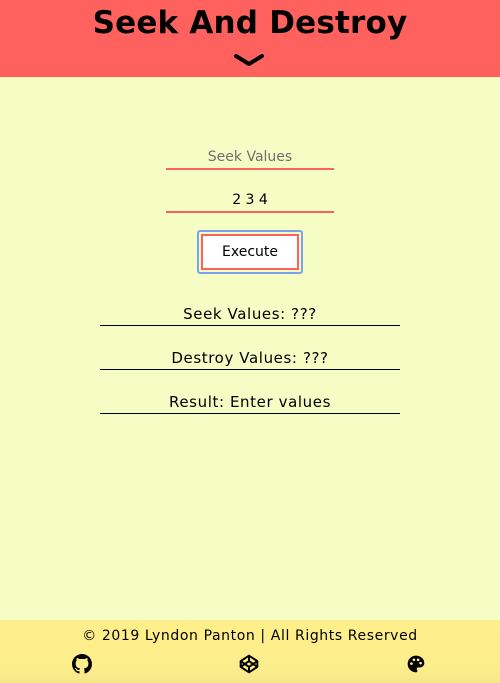  Describe the element at coordinates (250, 201) in the screenshot. I see `destroy-values-input` at that location.